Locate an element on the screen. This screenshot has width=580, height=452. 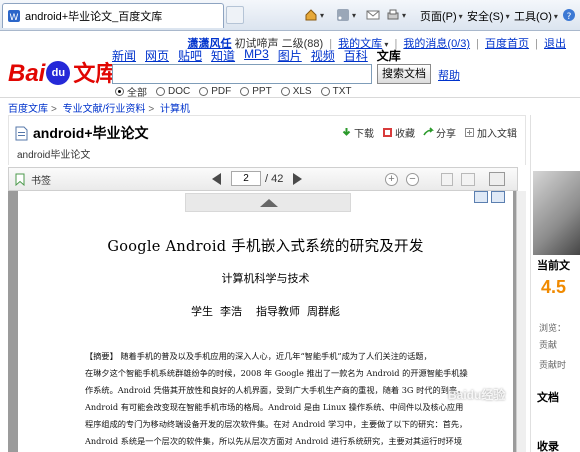
safety-menu: 安全(S) ▾ is located at coordinates (488, 16).